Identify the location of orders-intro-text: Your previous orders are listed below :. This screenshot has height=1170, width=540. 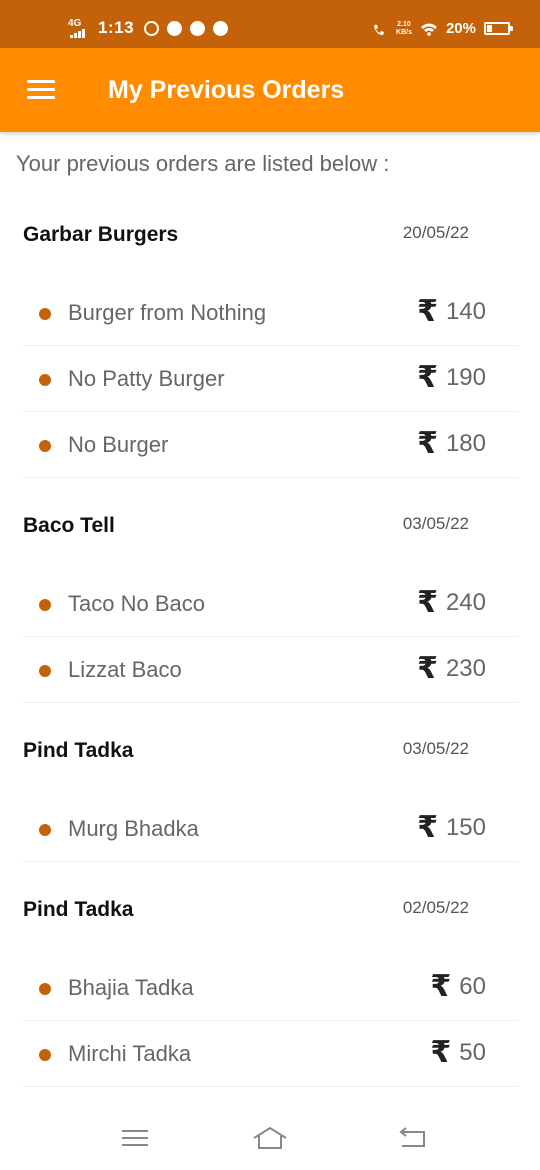
(203, 163).